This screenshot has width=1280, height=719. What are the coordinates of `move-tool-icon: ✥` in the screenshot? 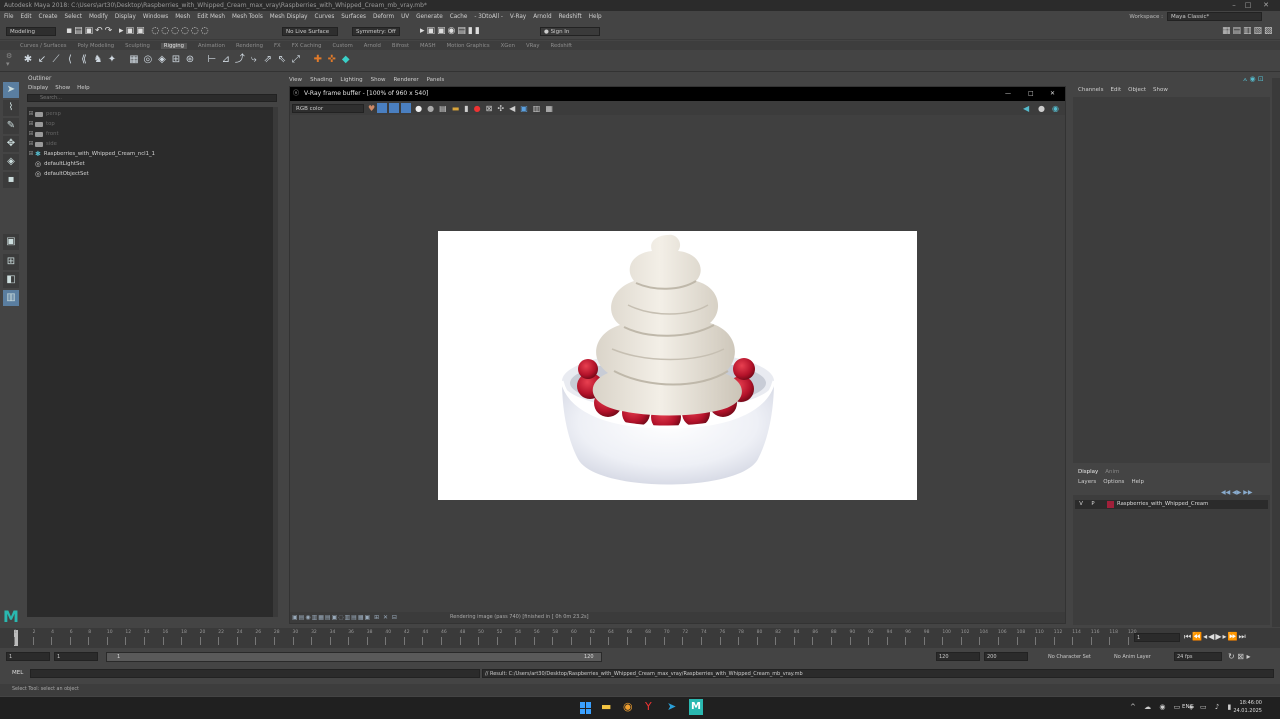 It's located at (11, 144).